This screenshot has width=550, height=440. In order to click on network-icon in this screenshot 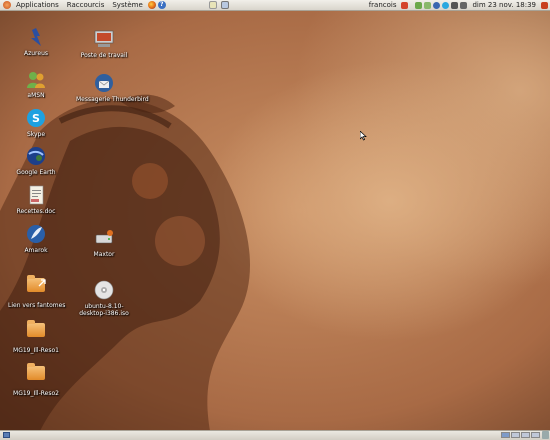, I will do `click(419, 5)`.